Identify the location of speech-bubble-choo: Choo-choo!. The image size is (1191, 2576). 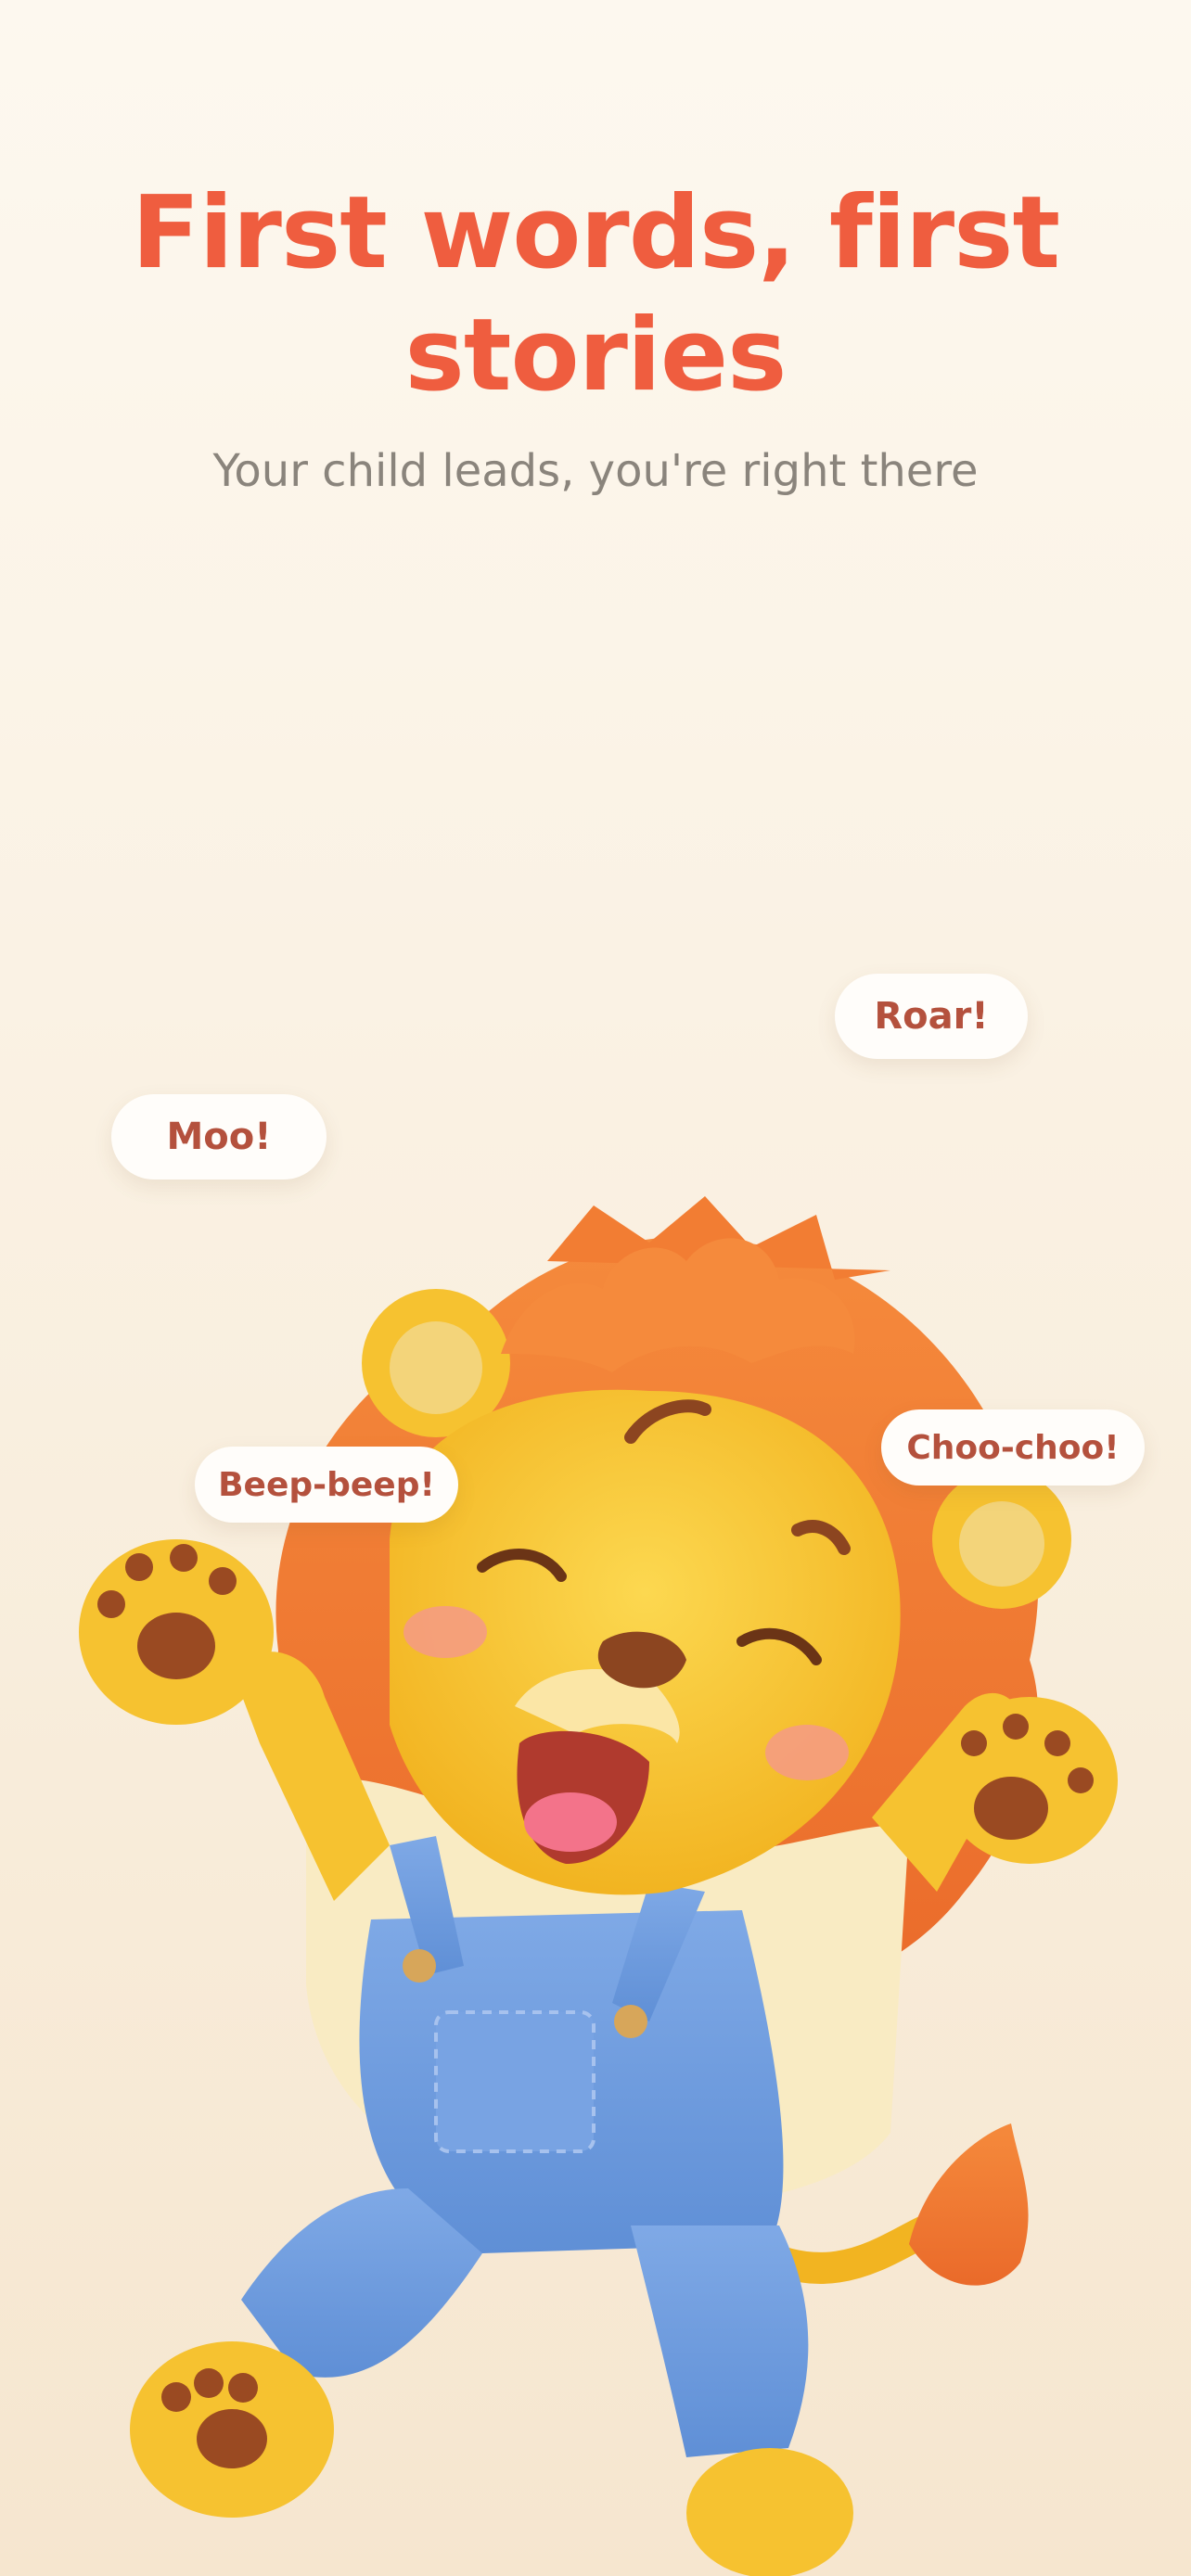
(1013, 1447).